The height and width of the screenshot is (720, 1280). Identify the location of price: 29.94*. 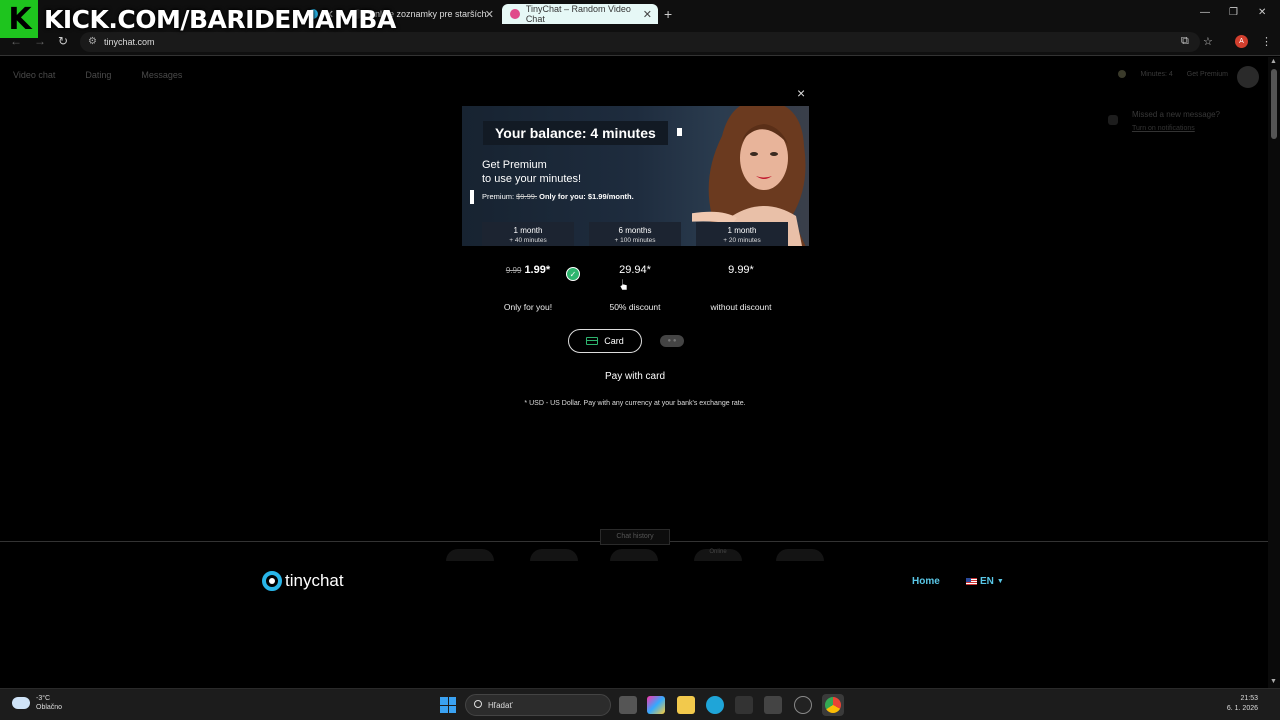
(635, 270).